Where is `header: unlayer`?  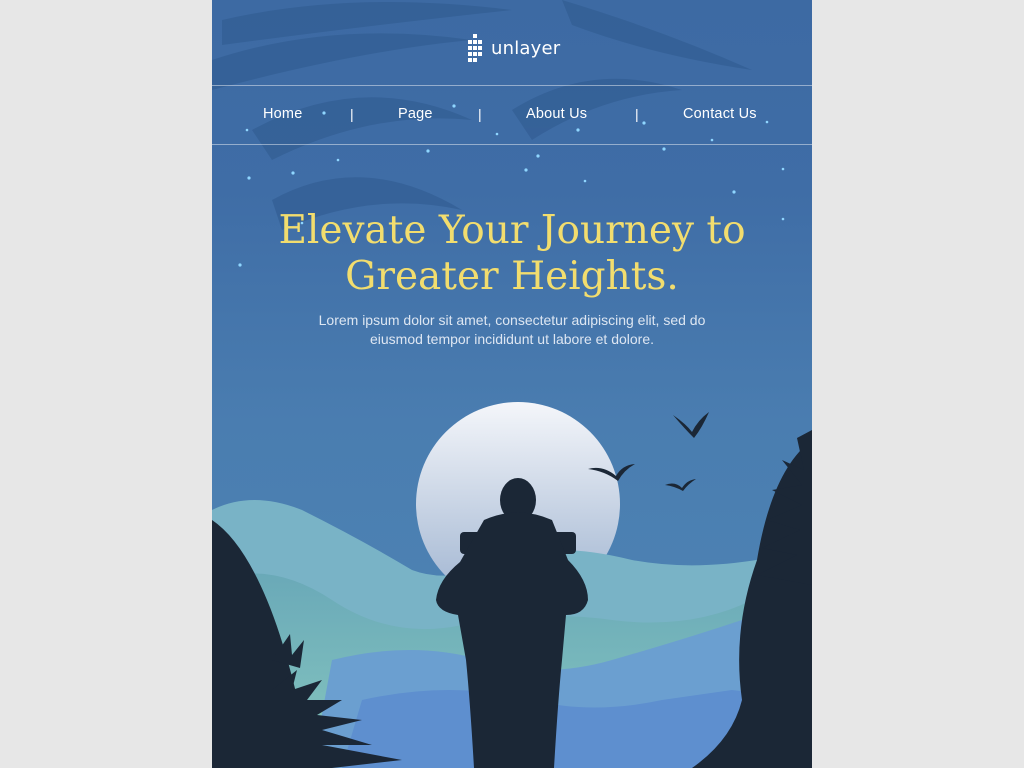 header: unlayer is located at coordinates (512, 43).